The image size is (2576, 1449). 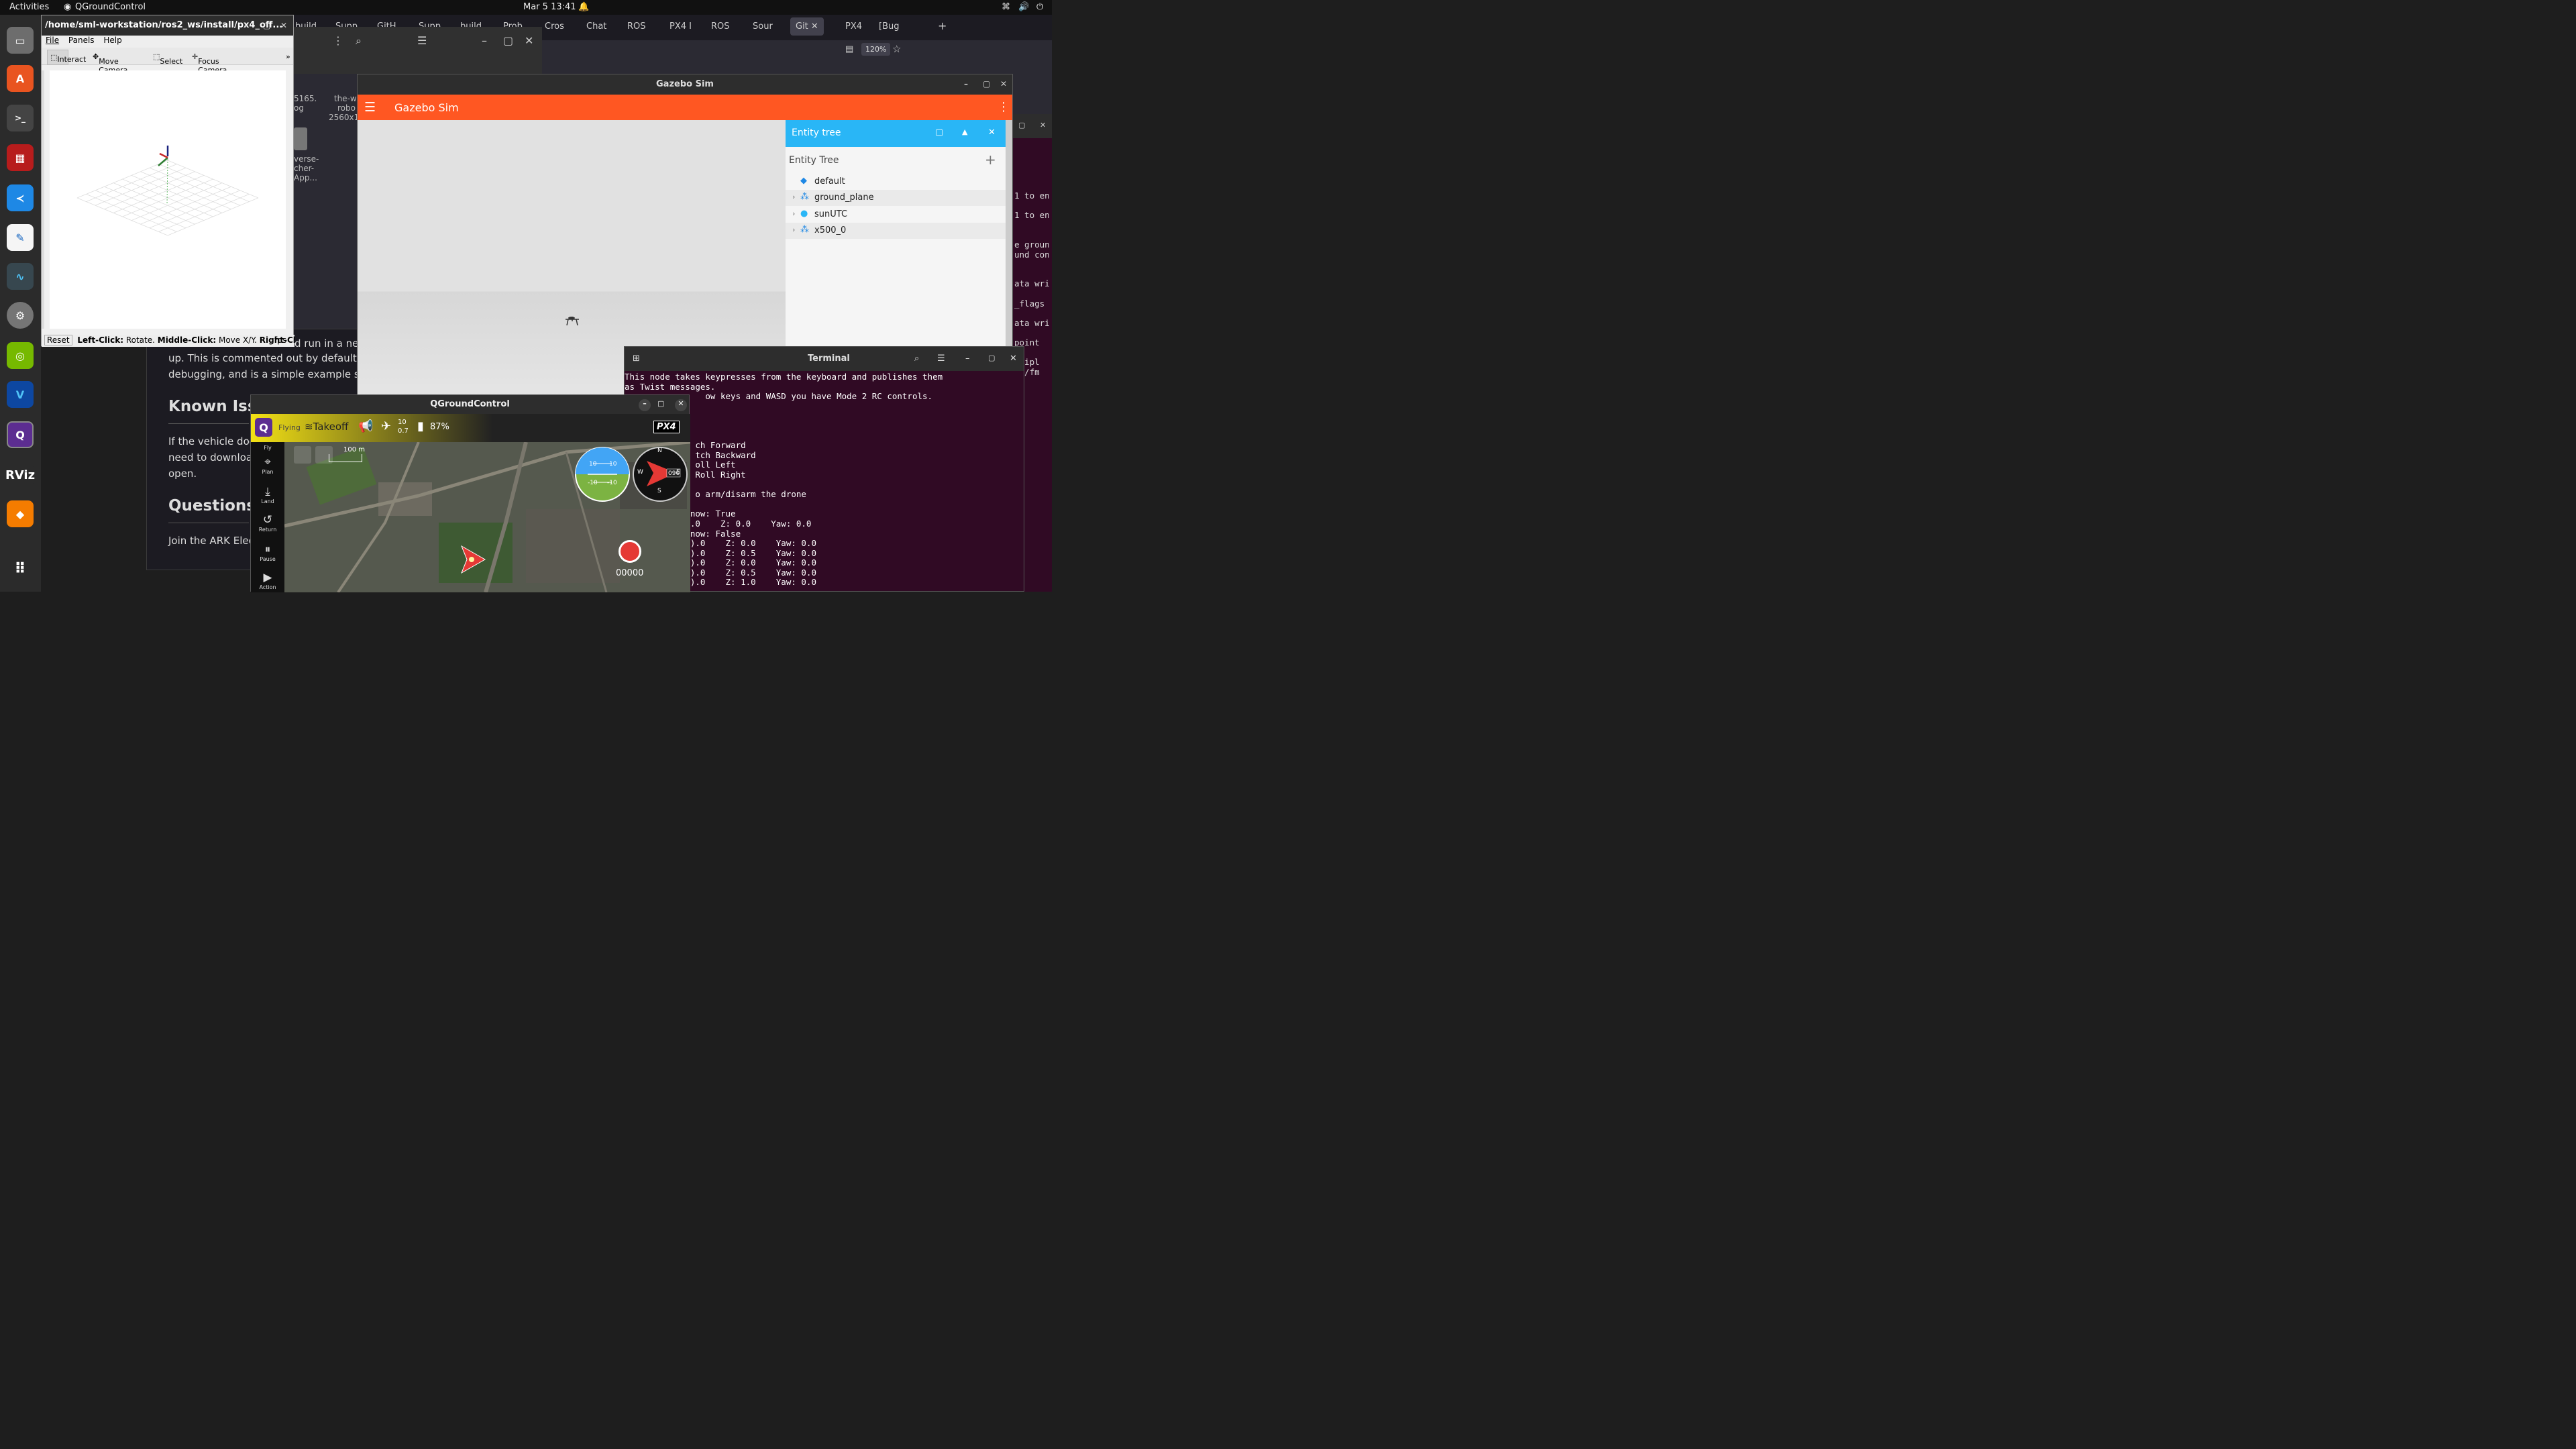 What do you see at coordinates (942, 25) in the screenshot?
I see `new-tab-icon: +` at bounding box center [942, 25].